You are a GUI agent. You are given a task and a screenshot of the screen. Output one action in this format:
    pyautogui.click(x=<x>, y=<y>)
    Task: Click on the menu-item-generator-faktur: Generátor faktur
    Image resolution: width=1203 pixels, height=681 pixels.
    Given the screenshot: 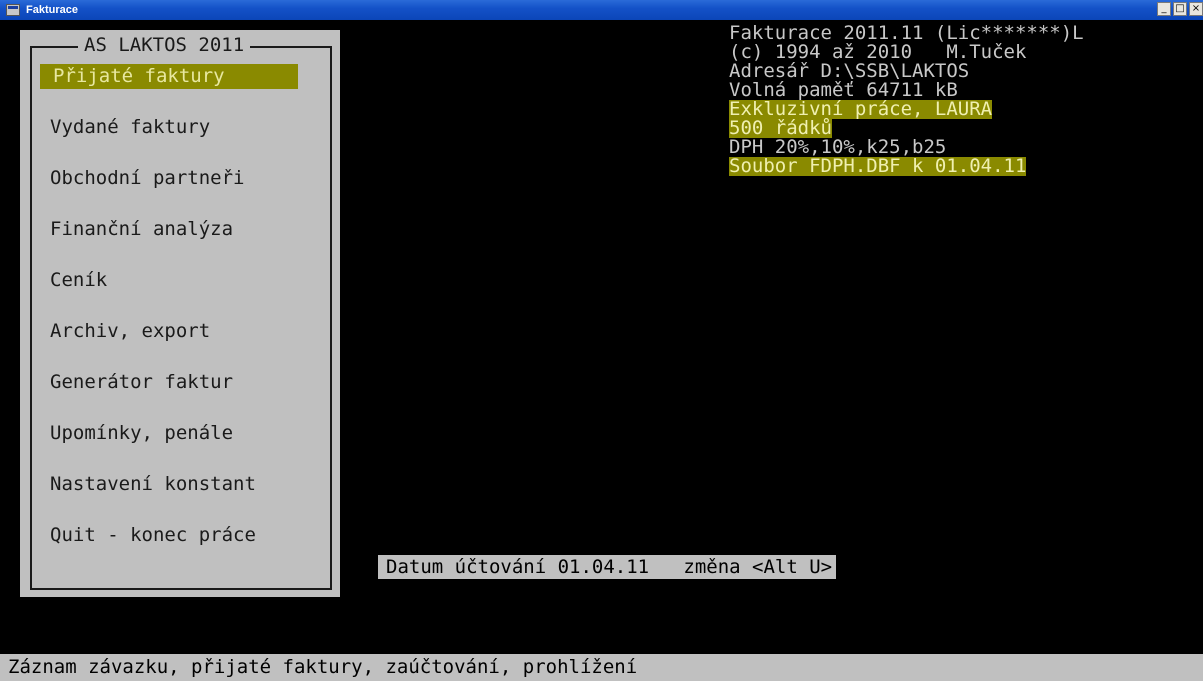 What is the action you would take?
    pyautogui.click(x=169, y=382)
    